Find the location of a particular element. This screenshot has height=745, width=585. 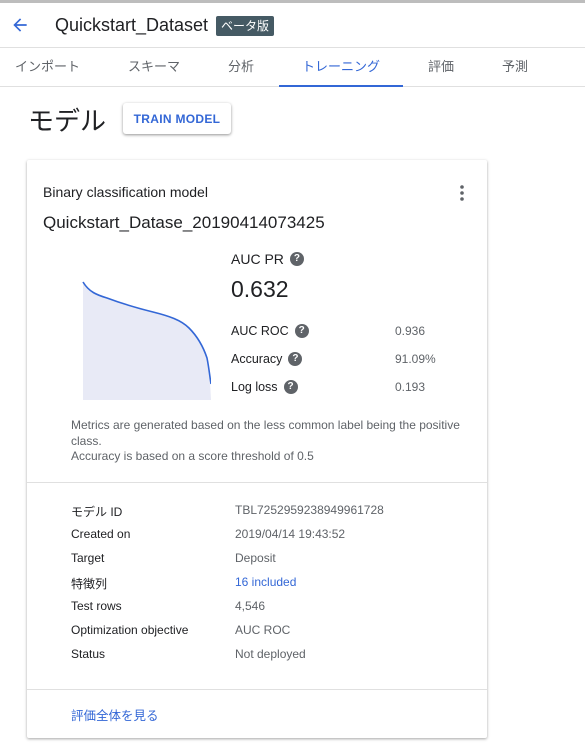

tab-schema: スキーマ is located at coordinates (154, 67).